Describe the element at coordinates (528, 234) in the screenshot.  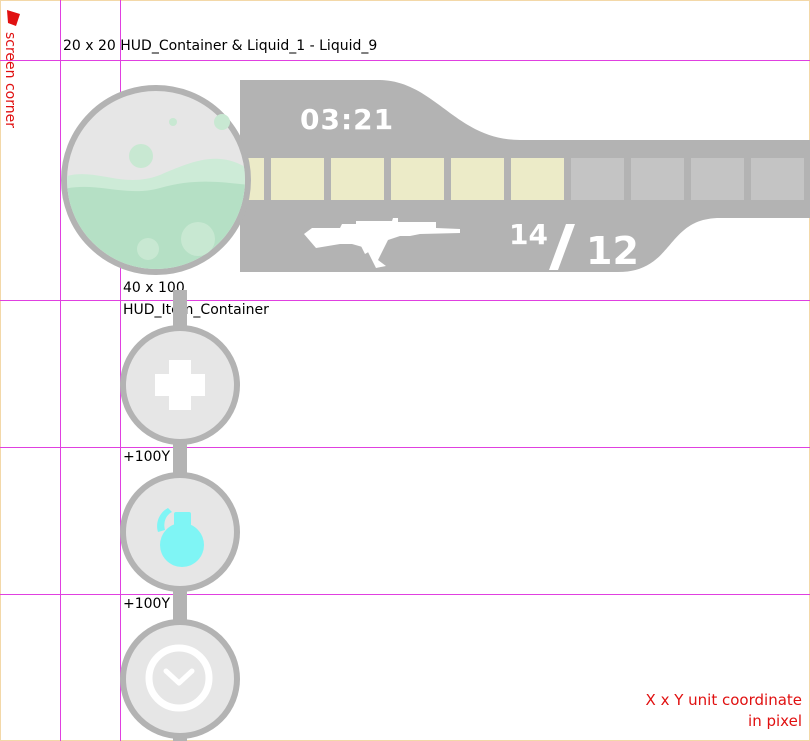
I see `ammo-current: 14` at that location.